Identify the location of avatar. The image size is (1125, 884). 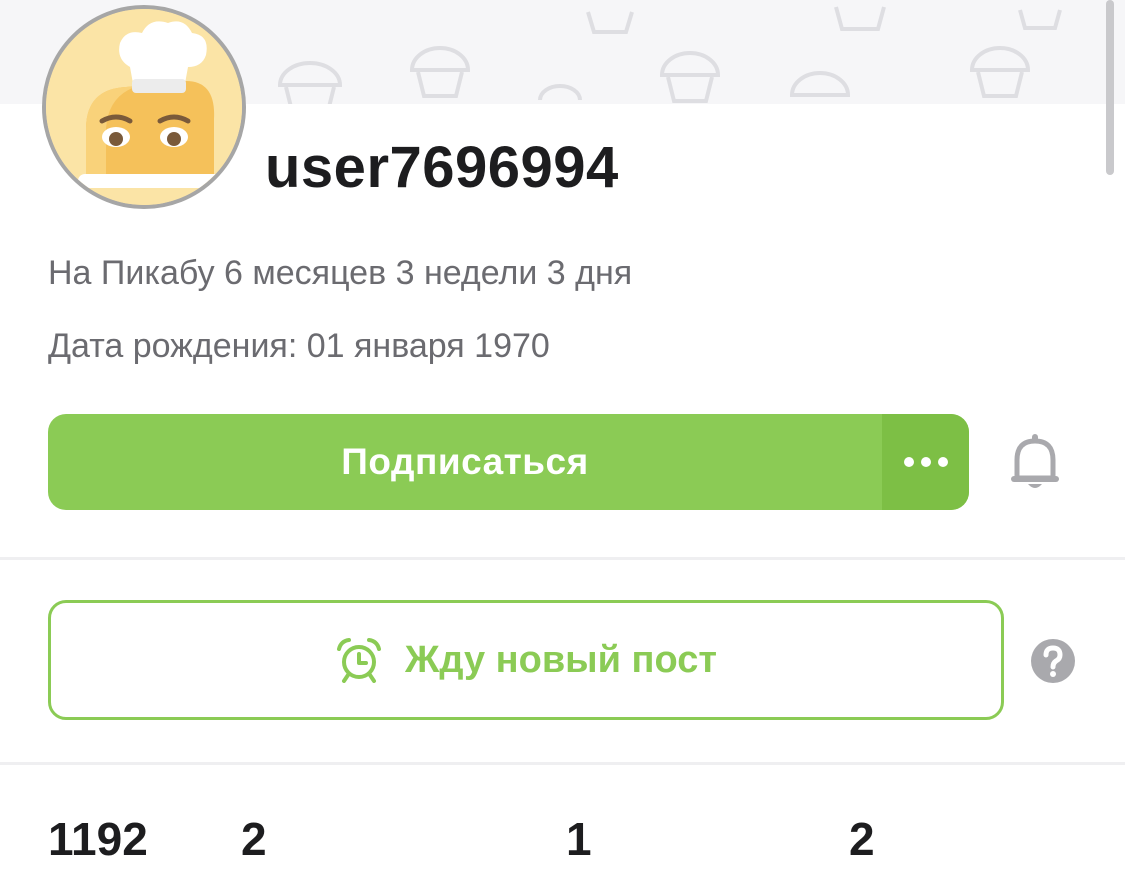
(144, 107).